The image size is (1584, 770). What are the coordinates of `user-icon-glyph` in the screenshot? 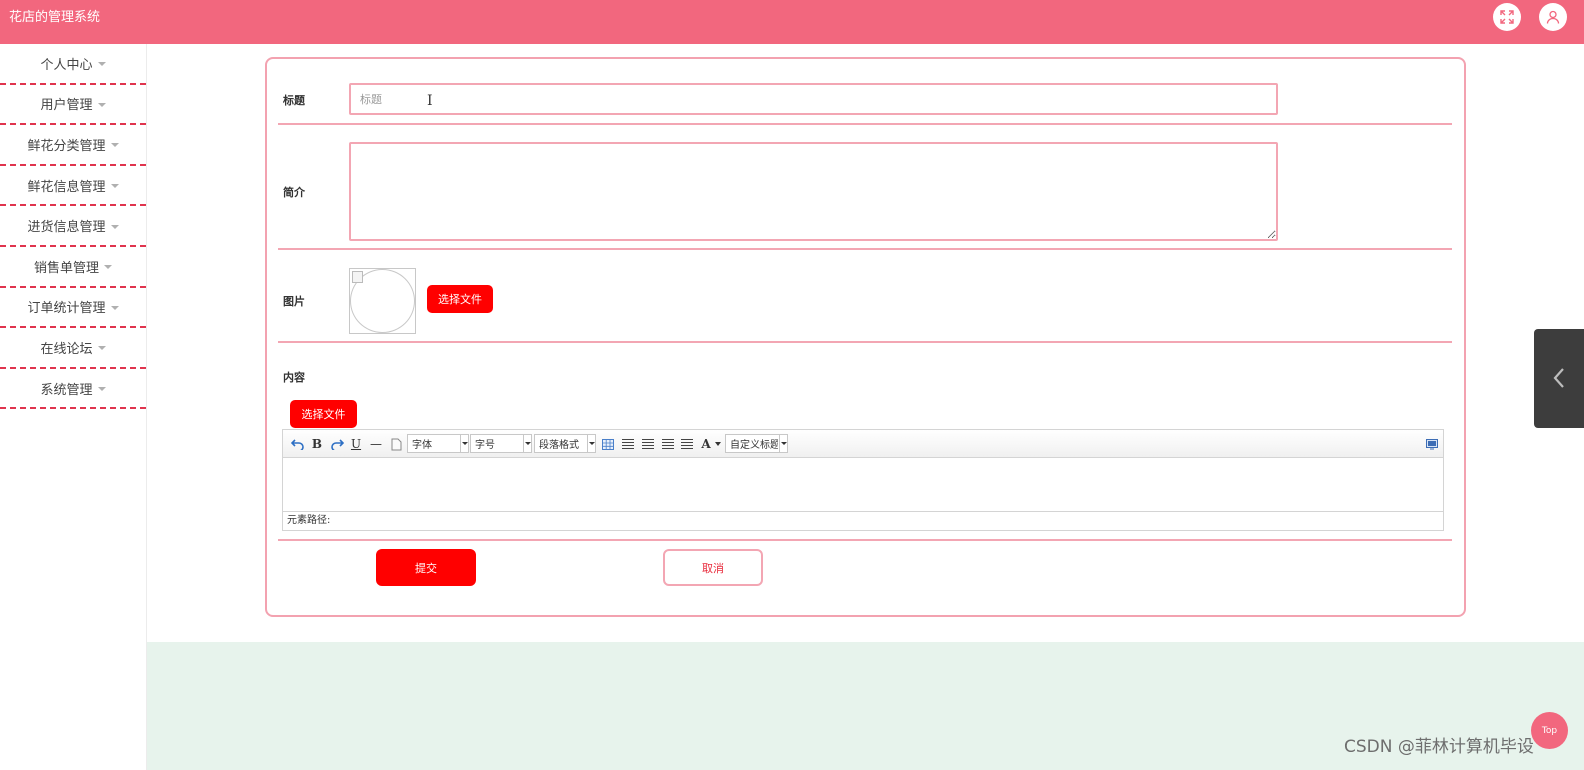 It's located at (1553, 17).